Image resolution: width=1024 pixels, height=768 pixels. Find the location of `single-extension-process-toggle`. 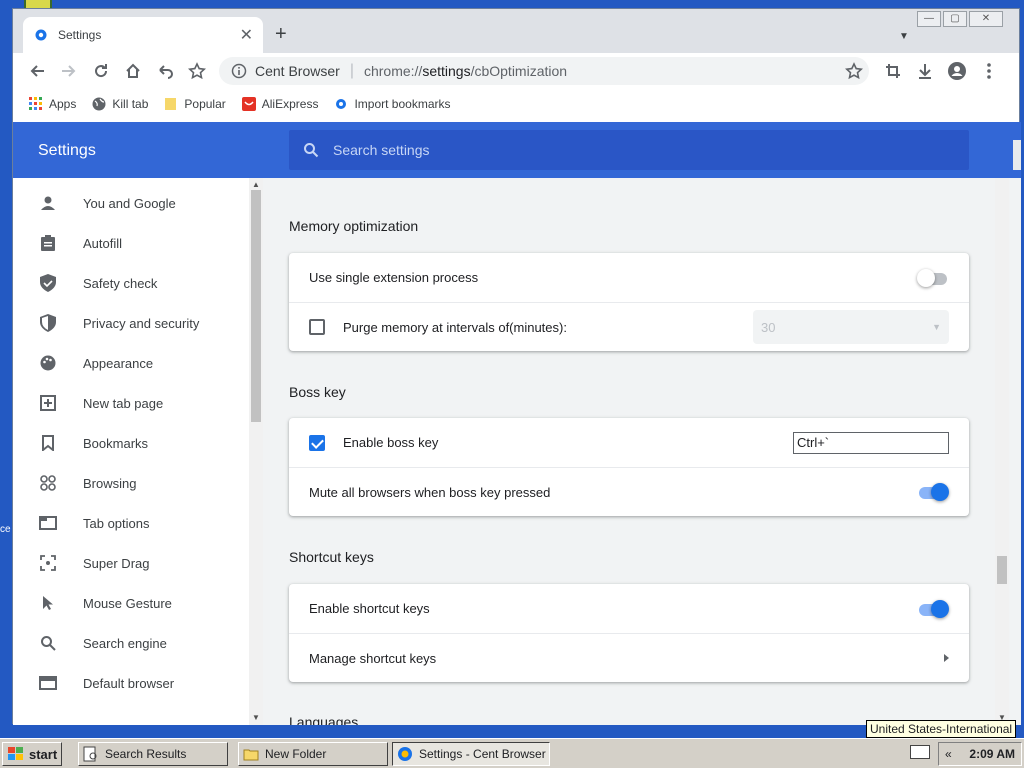

single-extension-process-toggle is located at coordinates (933, 278).